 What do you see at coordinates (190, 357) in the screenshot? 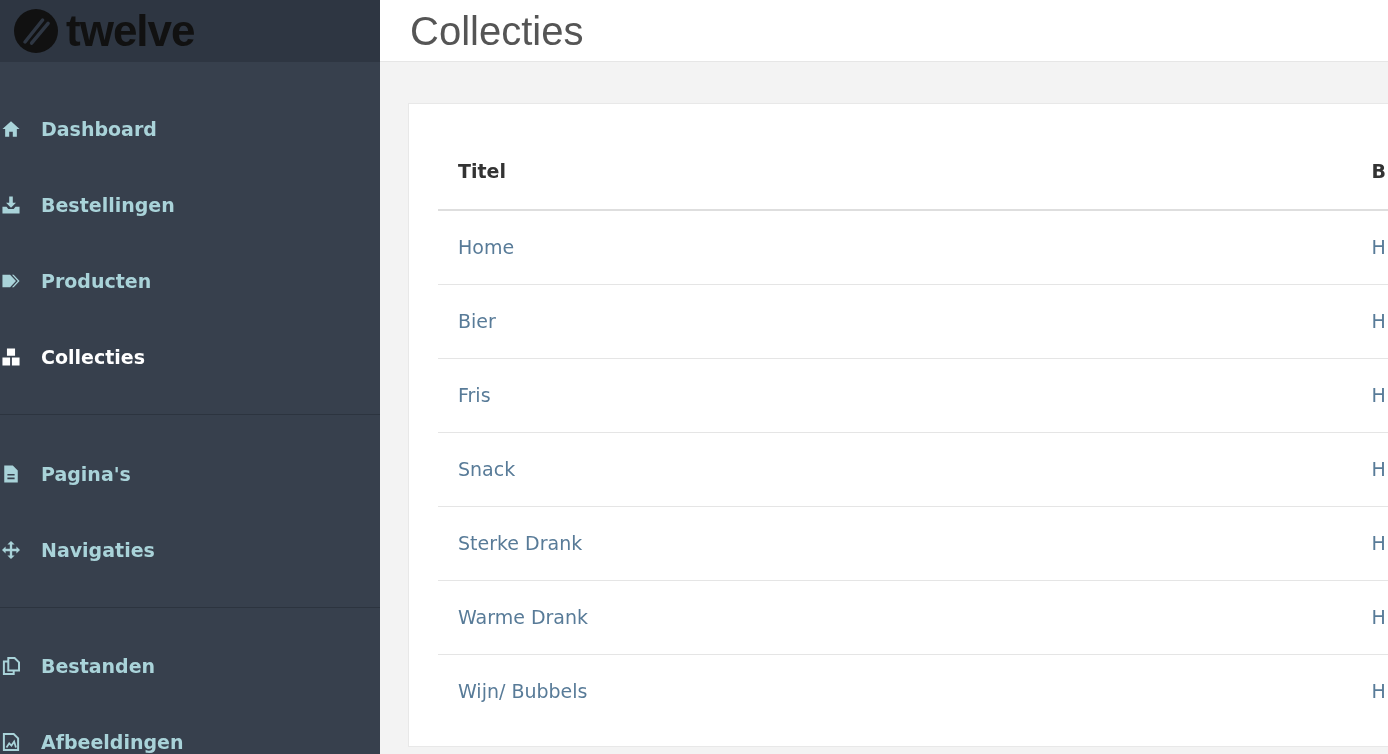
I see `sidebar-item: Collecties` at bounding box center [190, 357].